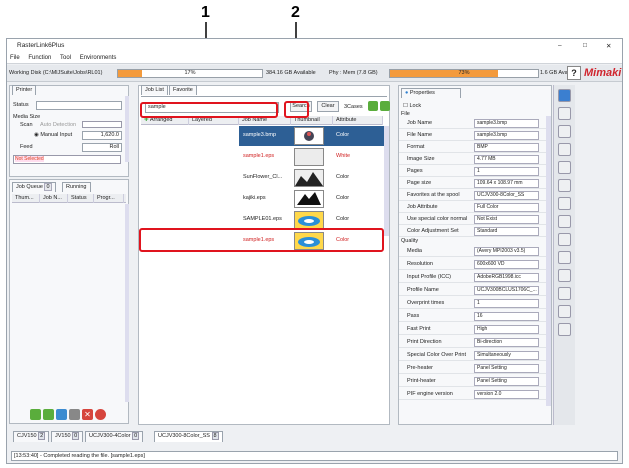 The image size is (629, 468). Describe the element at coordinates (474, 159) in the screenshot. I see `prop-image-size: Image Size 4.77 MB` at that location.